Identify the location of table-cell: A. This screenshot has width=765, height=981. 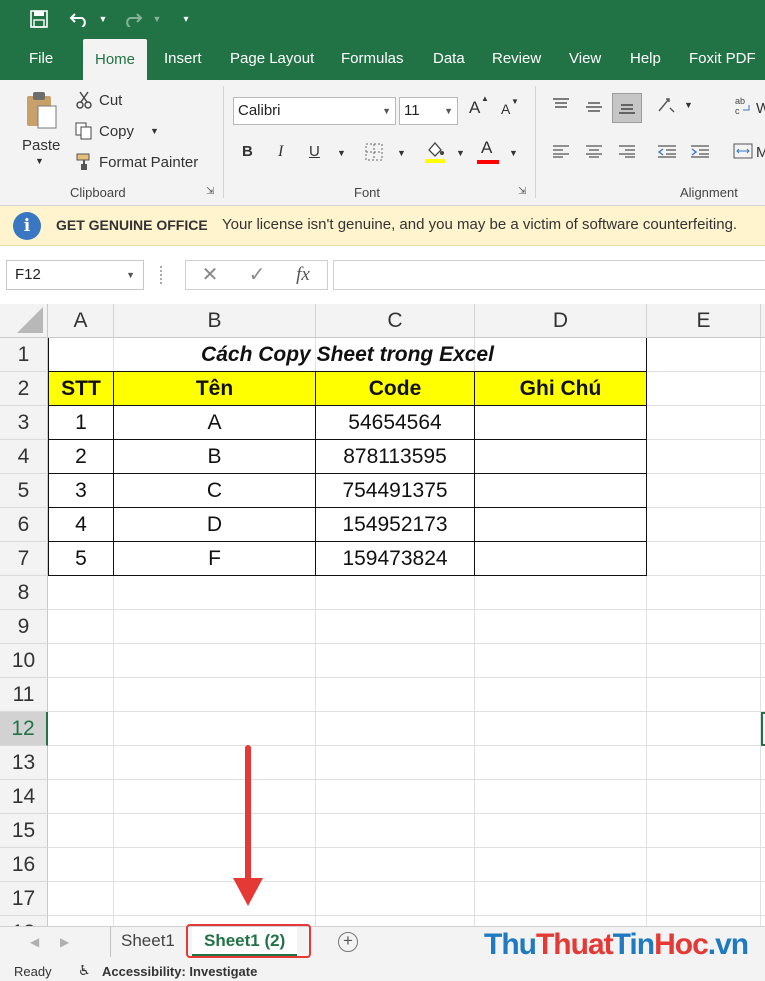
(215, 423).